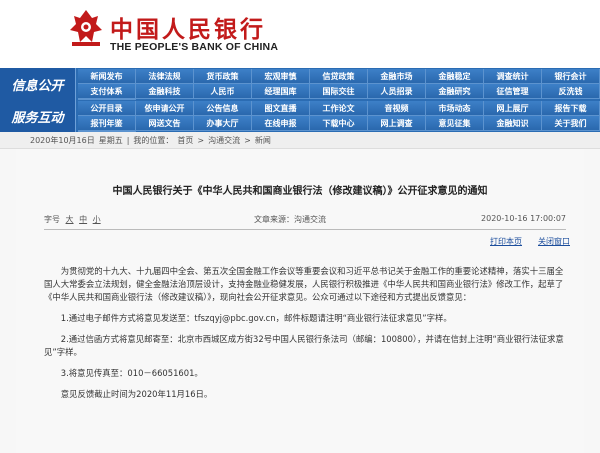 This screenshot has height=453, width=600. Describe the element at coordinates (107, 76) in the screenshot. I see `nav-item: 新闻发布` at that location.